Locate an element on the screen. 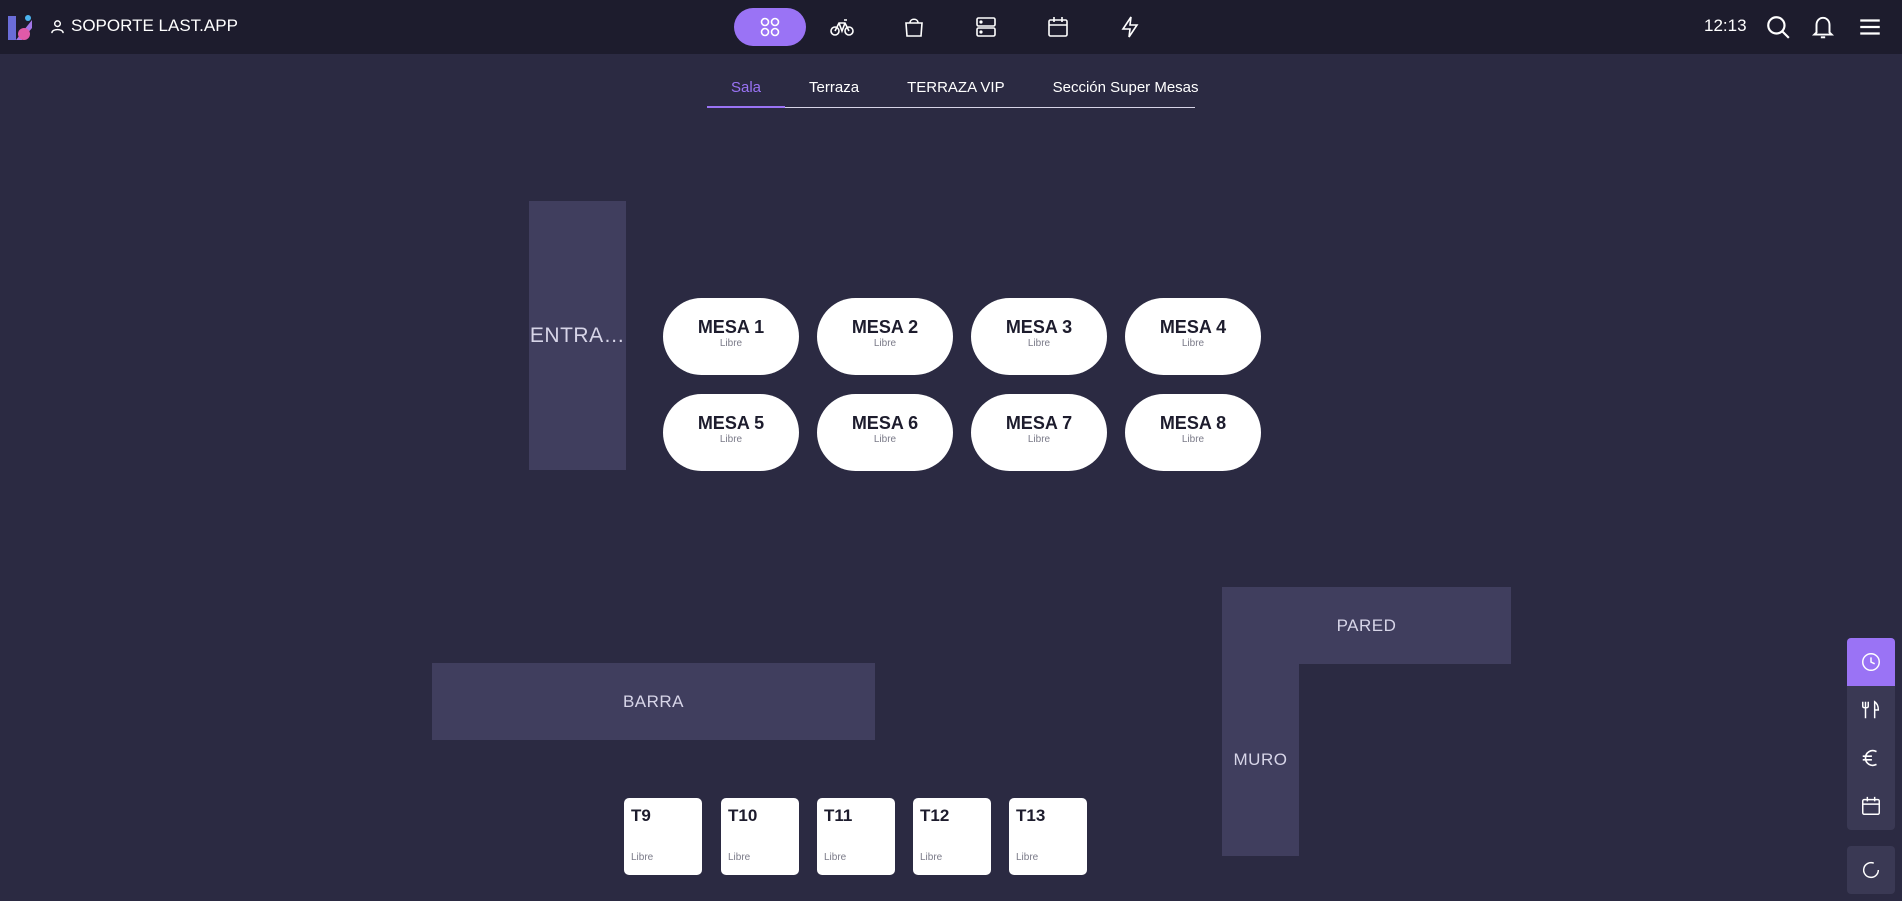 This screenshot has width=1902, height=901. table-mesa-8: MESA 8 Libre is located at coordinates (1193, 432).